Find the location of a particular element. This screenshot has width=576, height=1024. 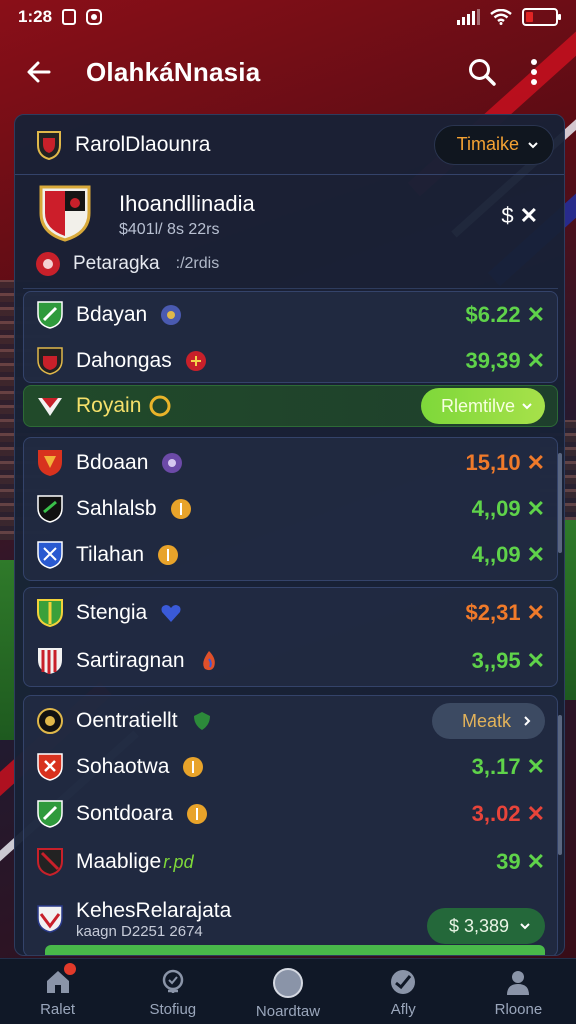

shield-white-icon is located at coordinates (50, 919).